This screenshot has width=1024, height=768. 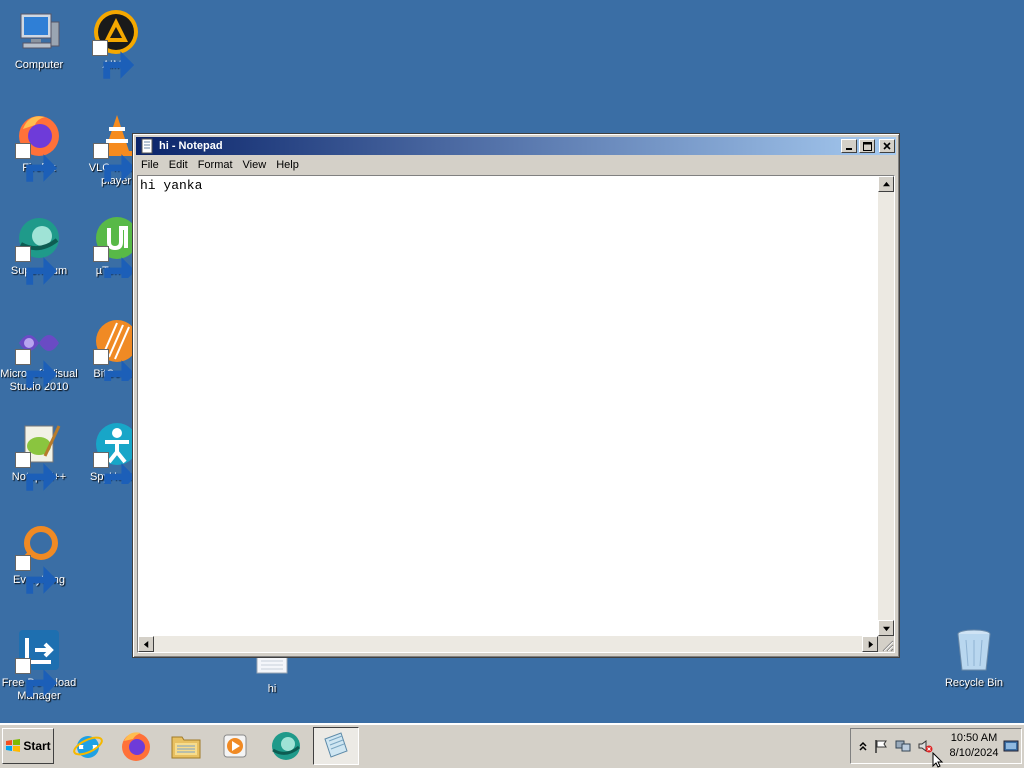 What do you see at coordinates (849, 149) in the screenshot?
I see `minimize-icon` at bounding box center [849, 149].